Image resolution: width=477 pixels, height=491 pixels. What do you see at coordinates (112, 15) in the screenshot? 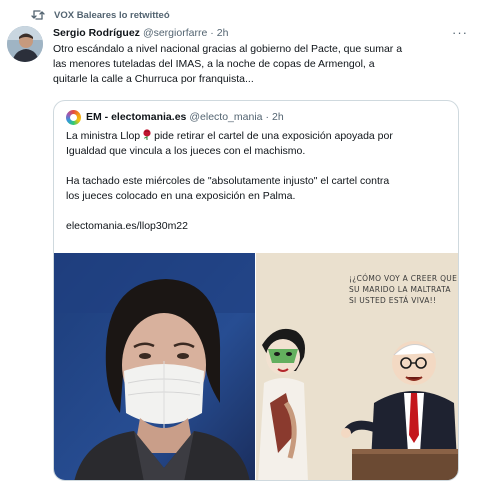
I see `retweet-label: VOX Baleares lo retwitteó` at bounding box center [112, 15].